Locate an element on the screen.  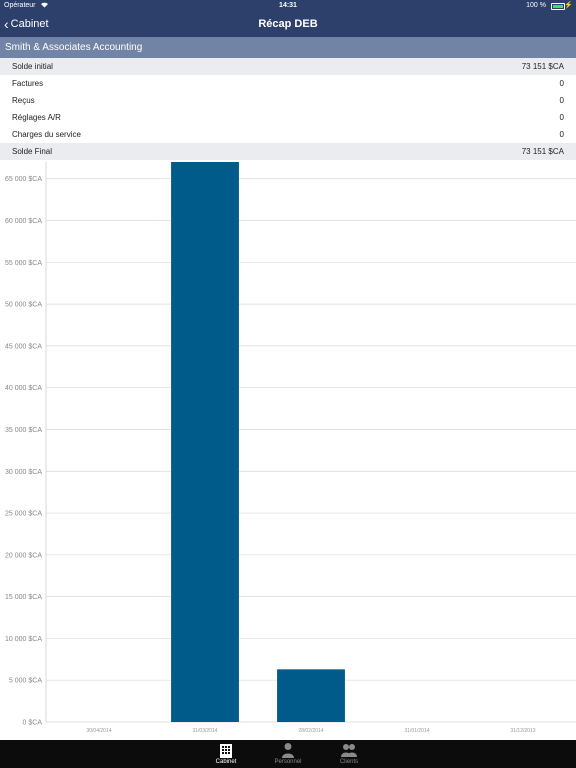
summary-row: Factures 0 is located at coordinates (288, 83).